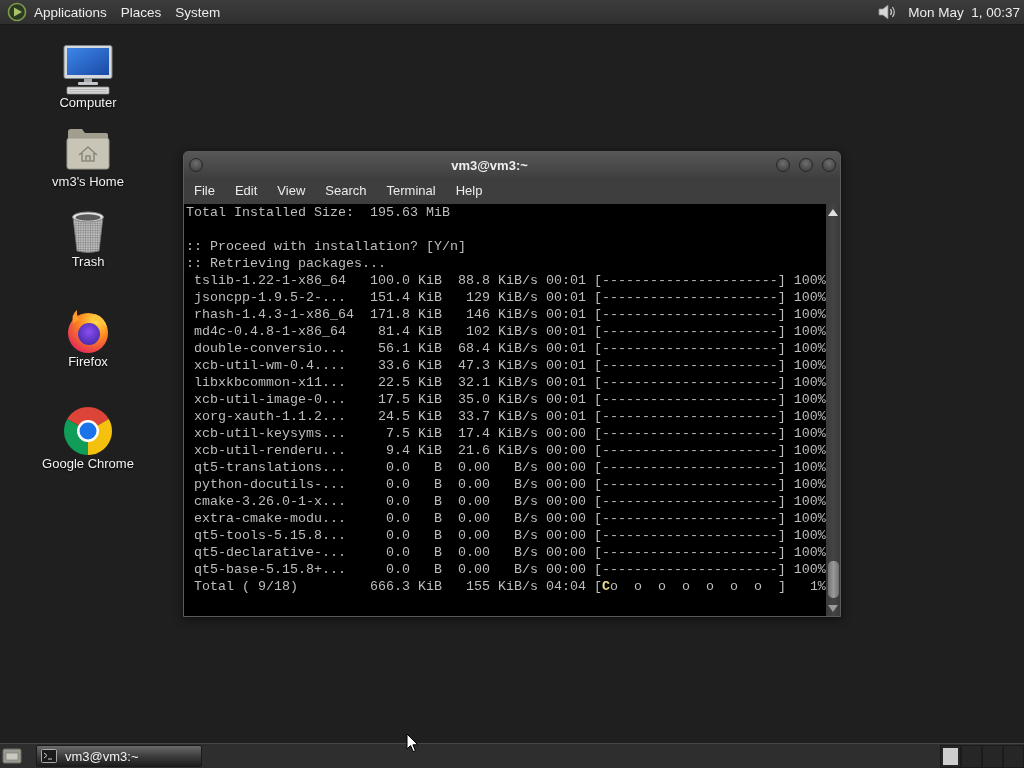  Describe the element at coordinates (411, 191) in the screenshot. I see `menu-item: Terminal` at that location.